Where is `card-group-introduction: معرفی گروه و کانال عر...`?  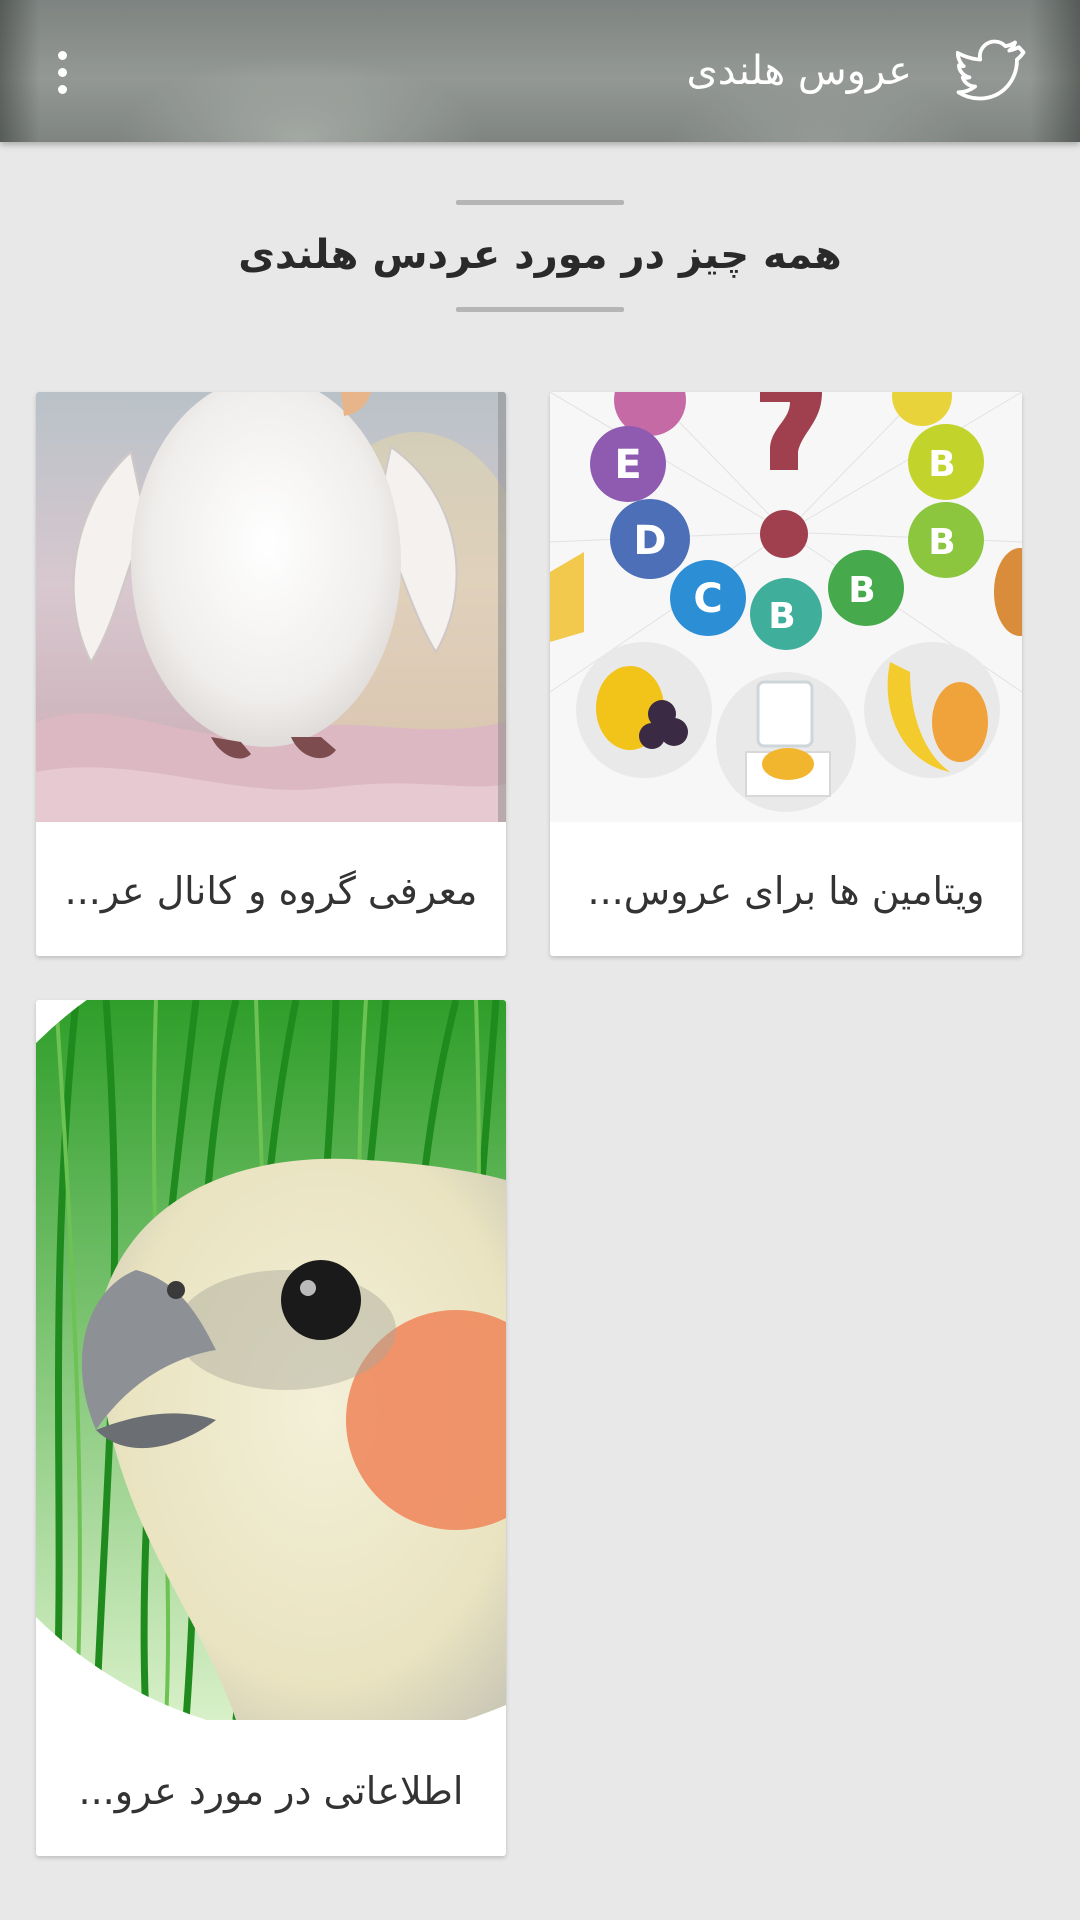 card-group-introduction: معرفی گروه و کانال عر... is located at coordinates (271, 674).